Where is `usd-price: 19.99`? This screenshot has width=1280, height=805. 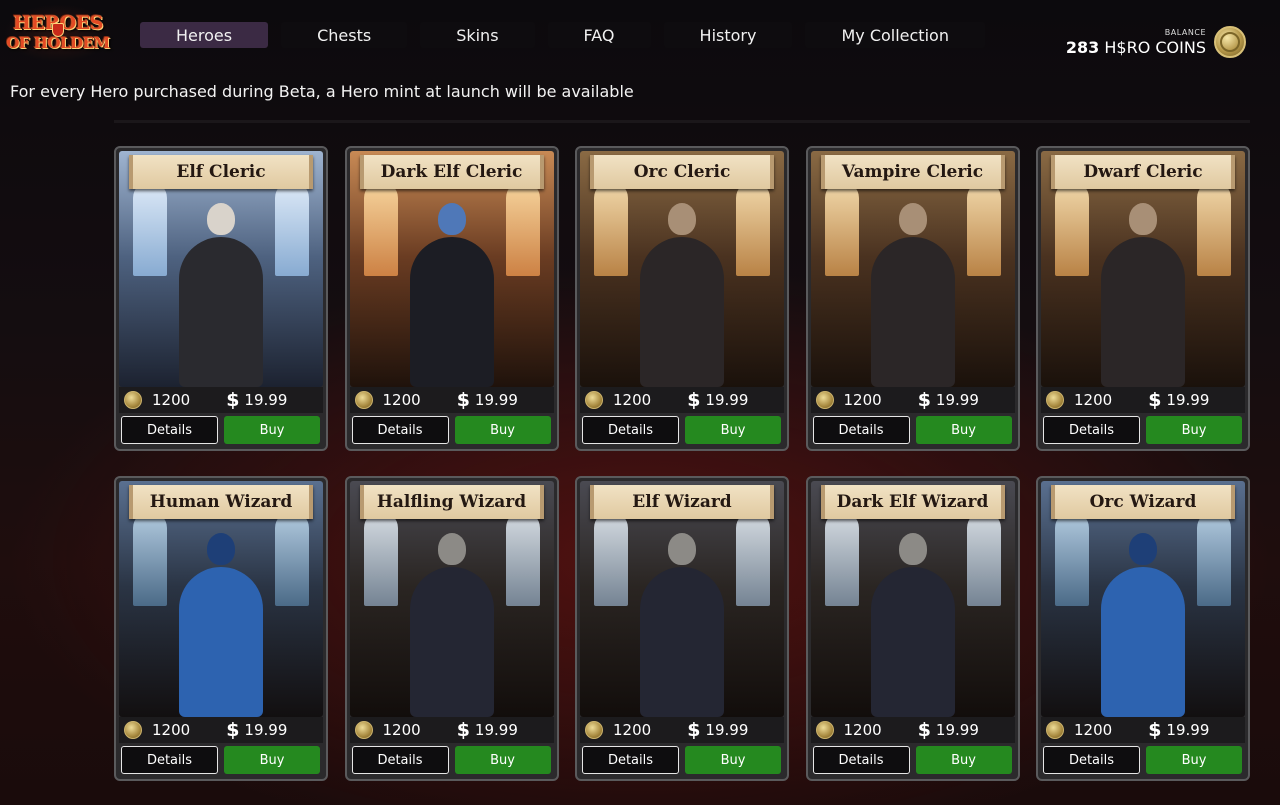
usd-price: 19.99 is located at coordinates (727, 400).